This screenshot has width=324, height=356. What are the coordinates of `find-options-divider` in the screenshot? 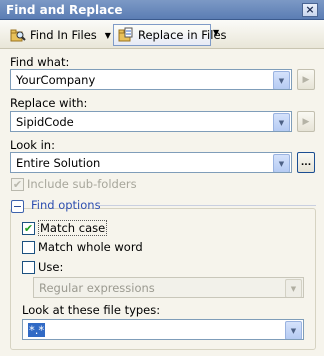 It's located at (207, 205).